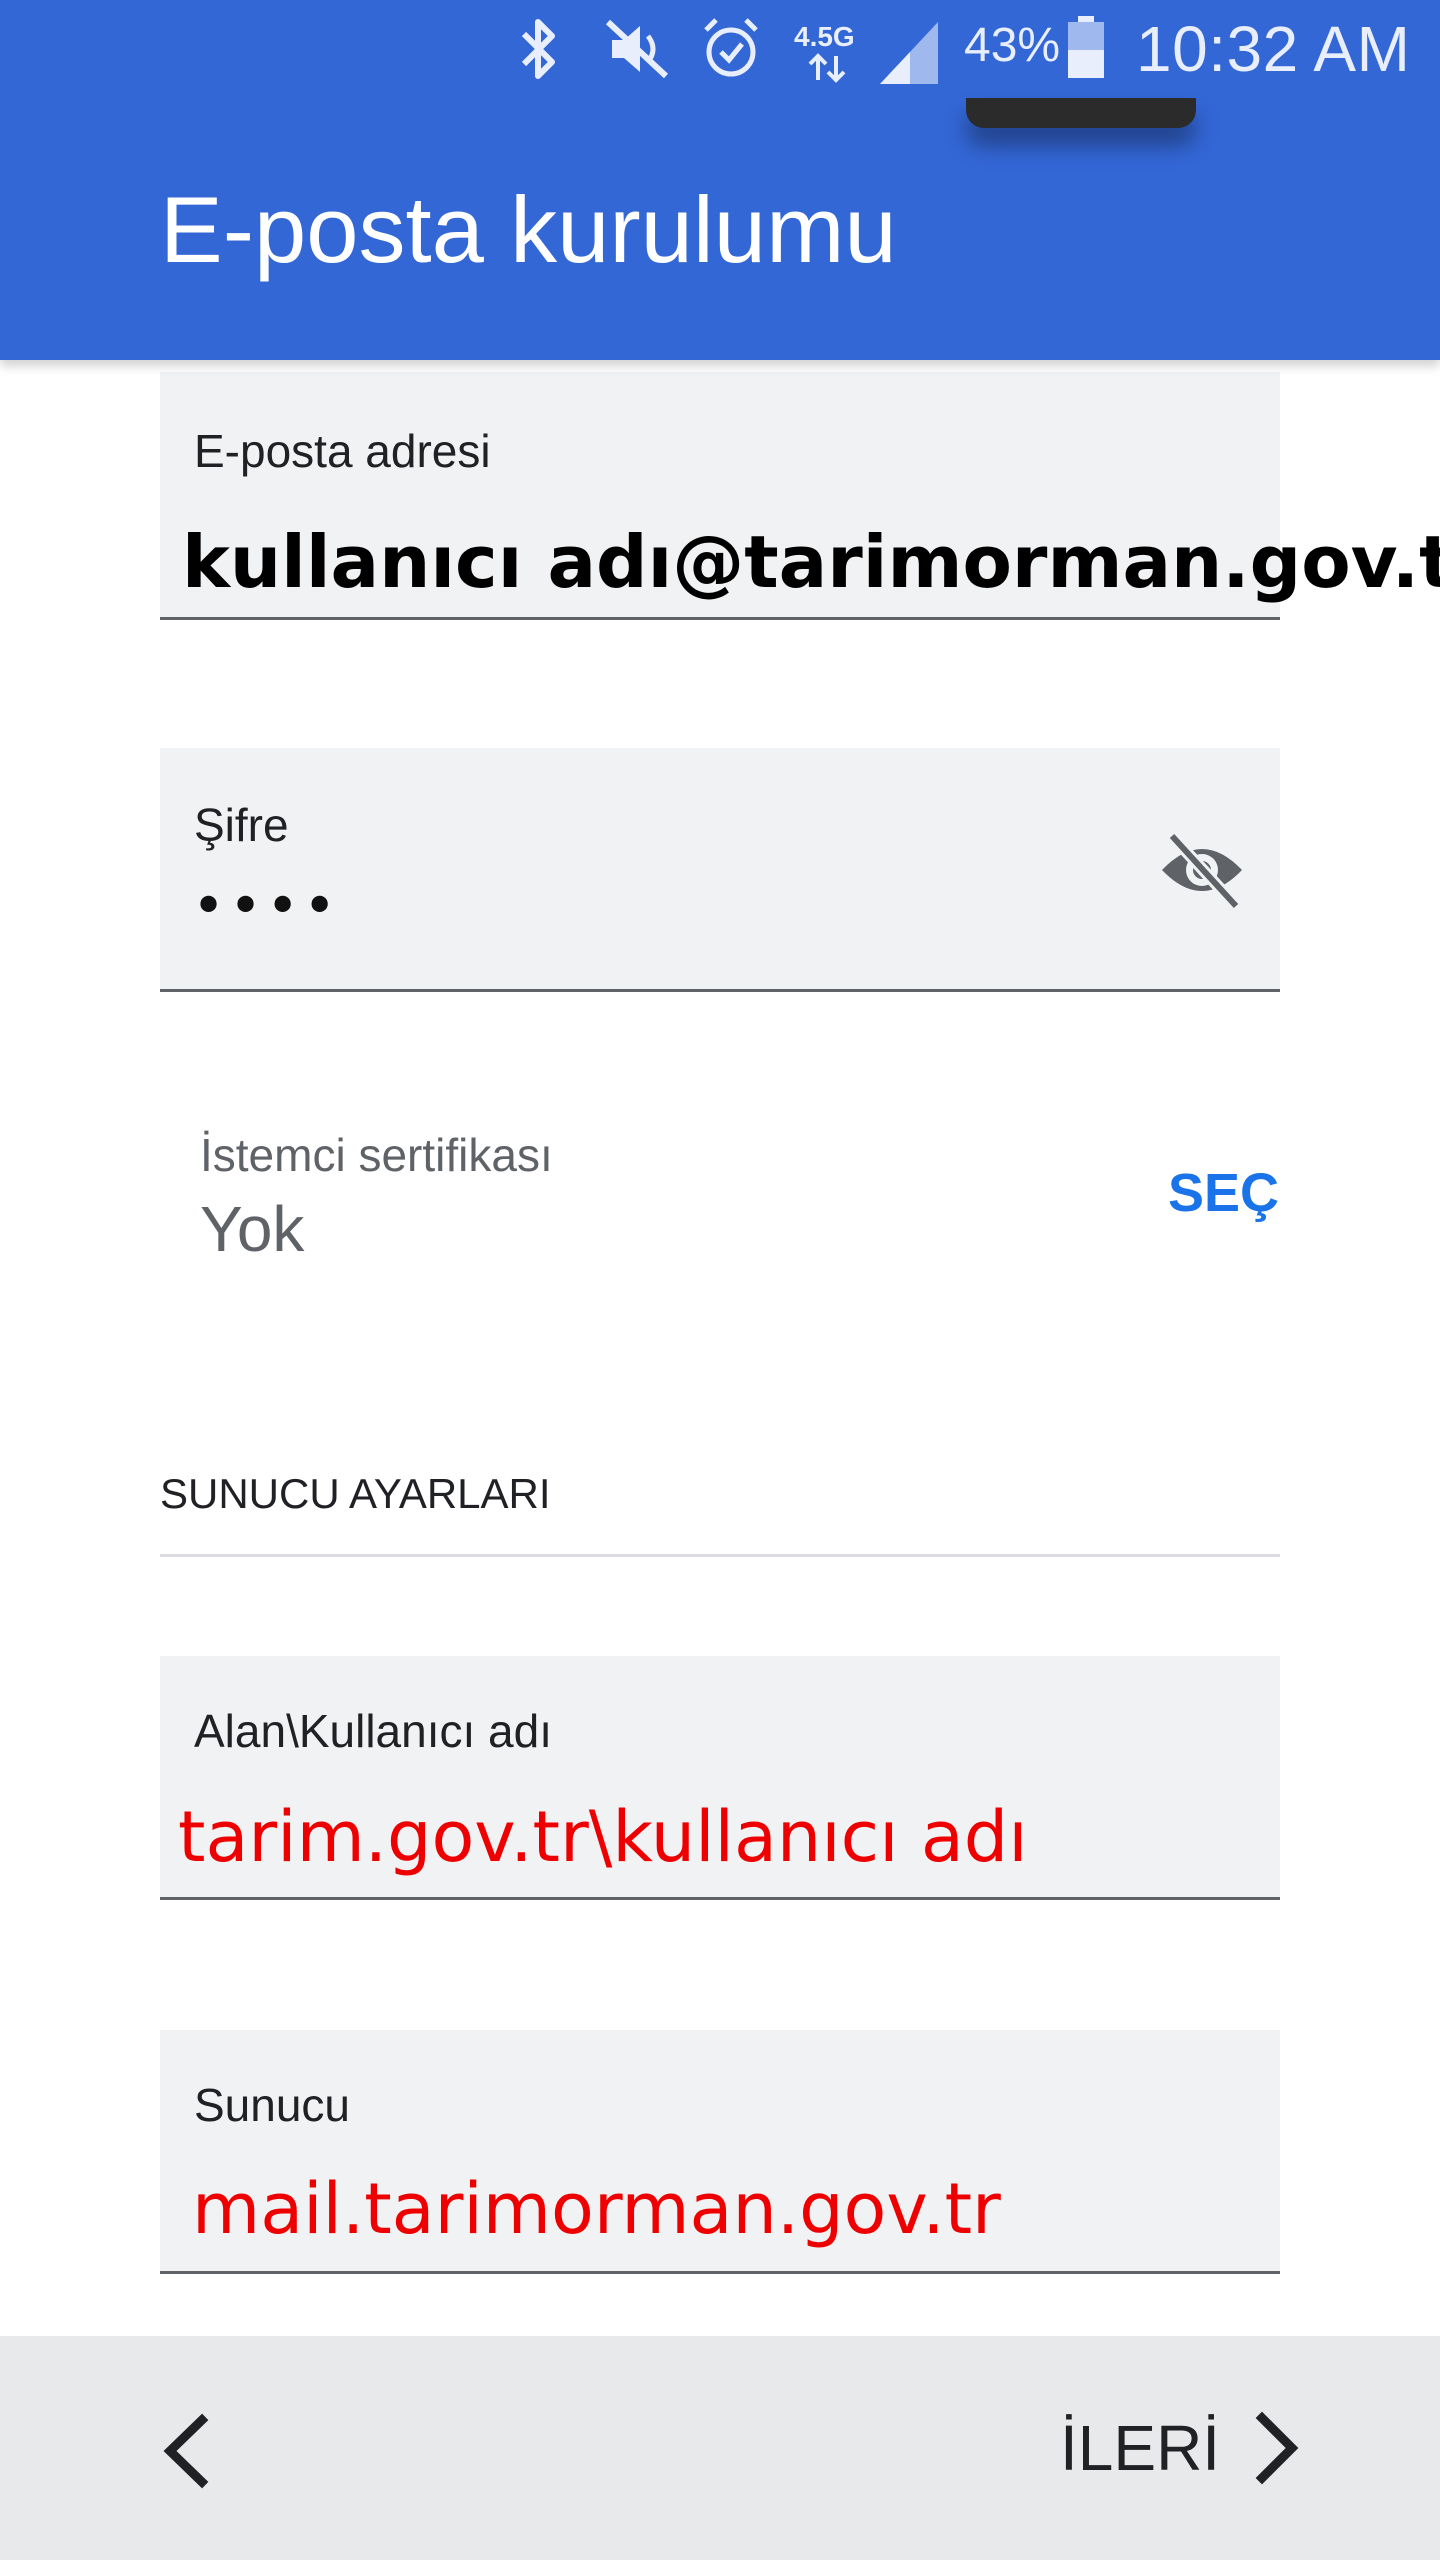 This screenshot has width=1440, height=2560. Describe the element at coordinates (355, 1493) in the screenshot. I see `server-settings-title: SUNUCU AYARLARI` at that location.